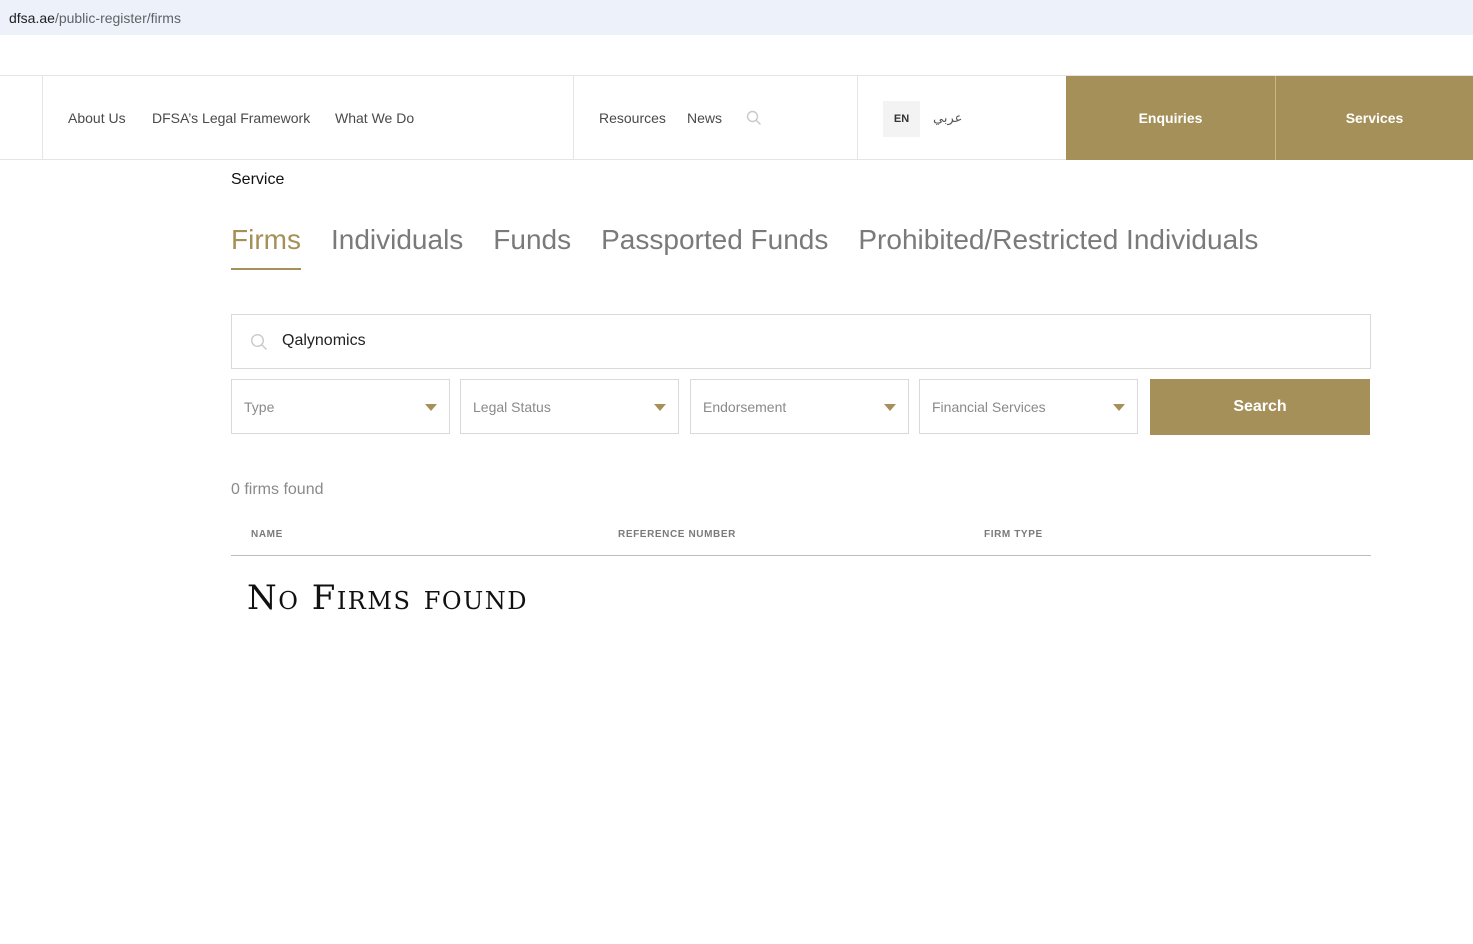 The image size is (1473, 944). I want to click on tab-firms: Firms, so click(266, 247).